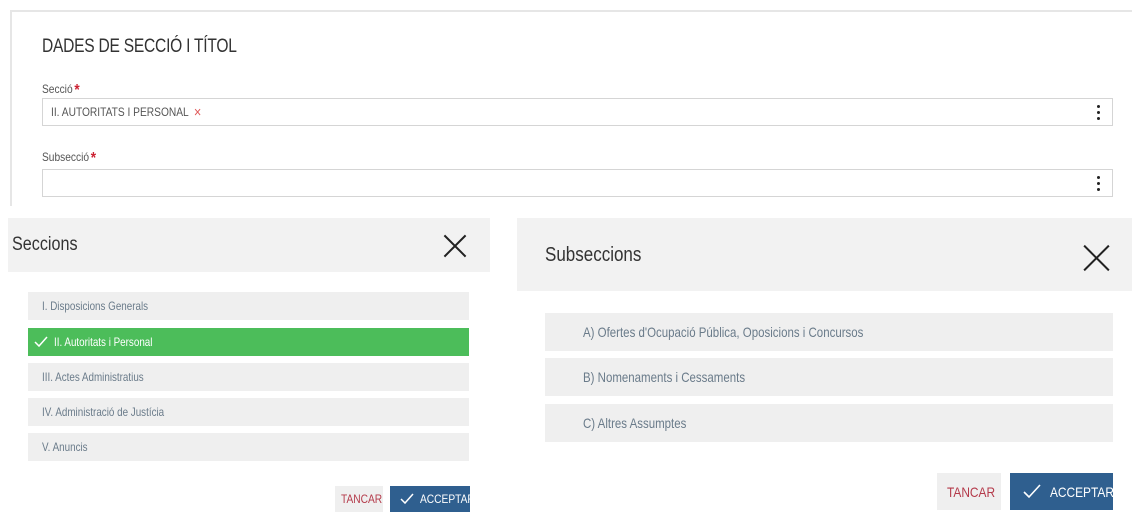 This screenshot has width=1132, height=512. I want to click on subseccions-modal-title: Subseccions, so click(593, 255).